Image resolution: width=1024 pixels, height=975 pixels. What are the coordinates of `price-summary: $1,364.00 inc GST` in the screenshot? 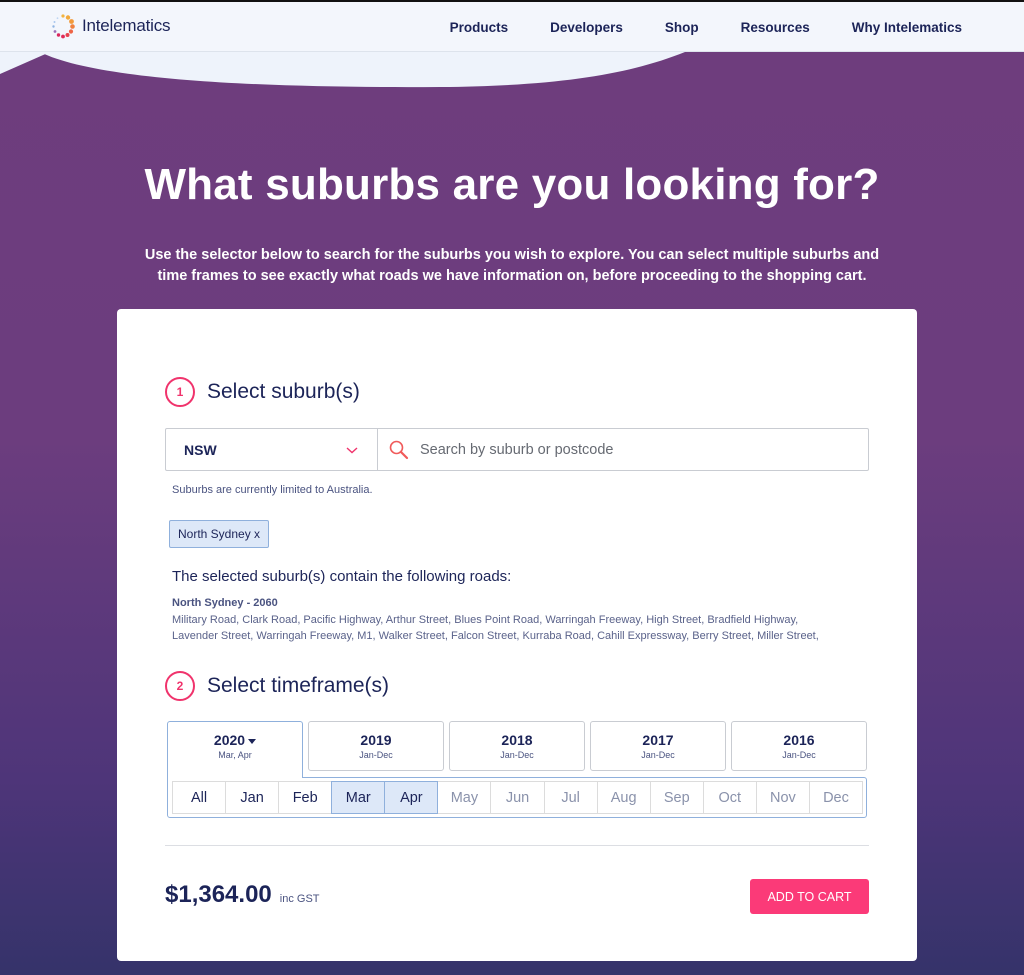 It's located at (242, 895).